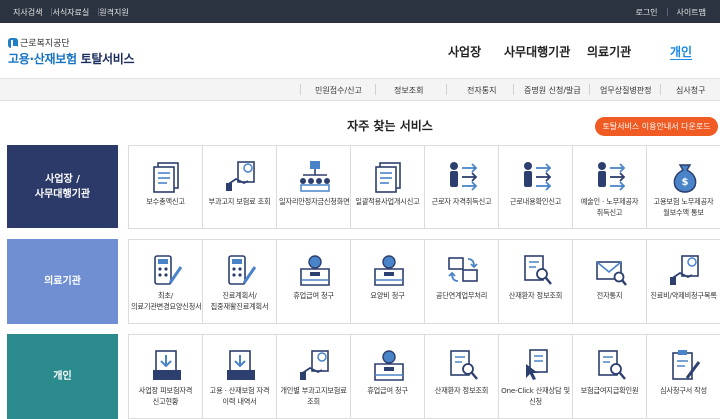  Describe the element at coordinates (239, 301) in the screenshot. I see `service-tile-label: 진료계획서/집중재활진료계획서` at that location.